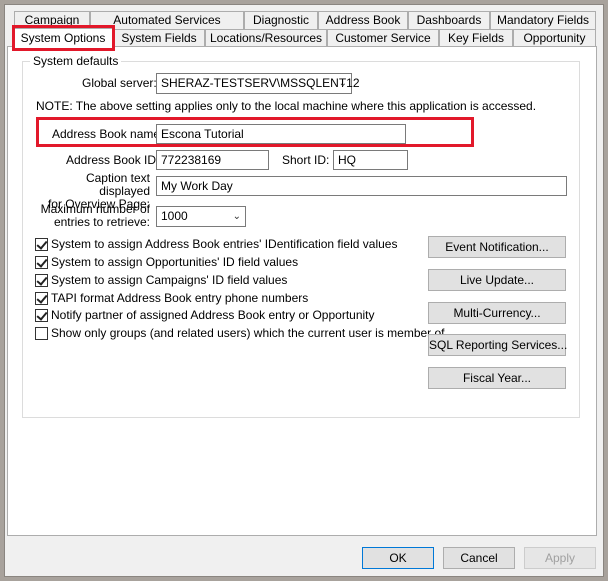 This screenshot has width=608, height=581. What do you see at coordinates (41, 333) in the screenshot?
I see `checkbox-show-only-groups` at bounding box center [41, 333].